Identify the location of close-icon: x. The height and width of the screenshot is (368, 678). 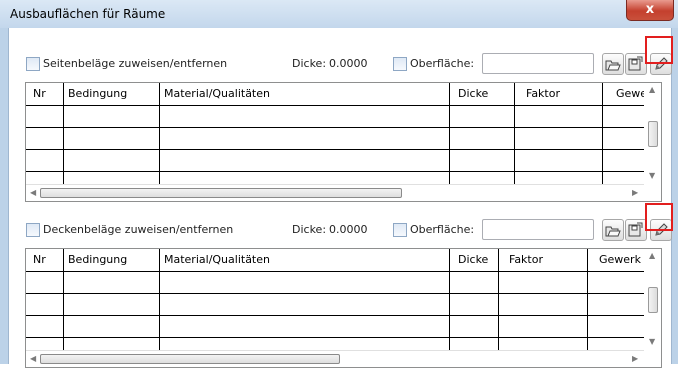
(650, 9).